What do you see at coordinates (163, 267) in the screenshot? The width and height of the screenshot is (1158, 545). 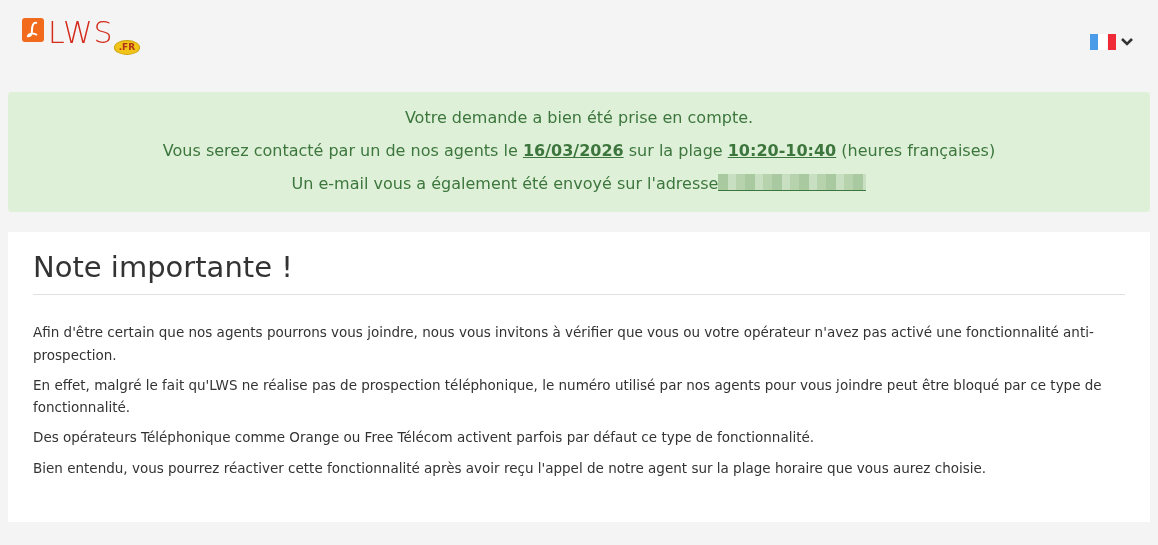 I see `note-title: Note importante !` at bounding box center [163, 267].